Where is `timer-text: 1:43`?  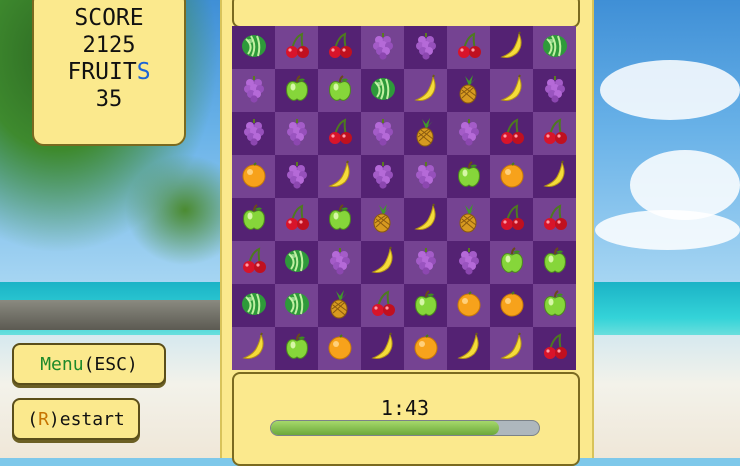
timer-text: 1:43 is located at coordinates (405, 408).